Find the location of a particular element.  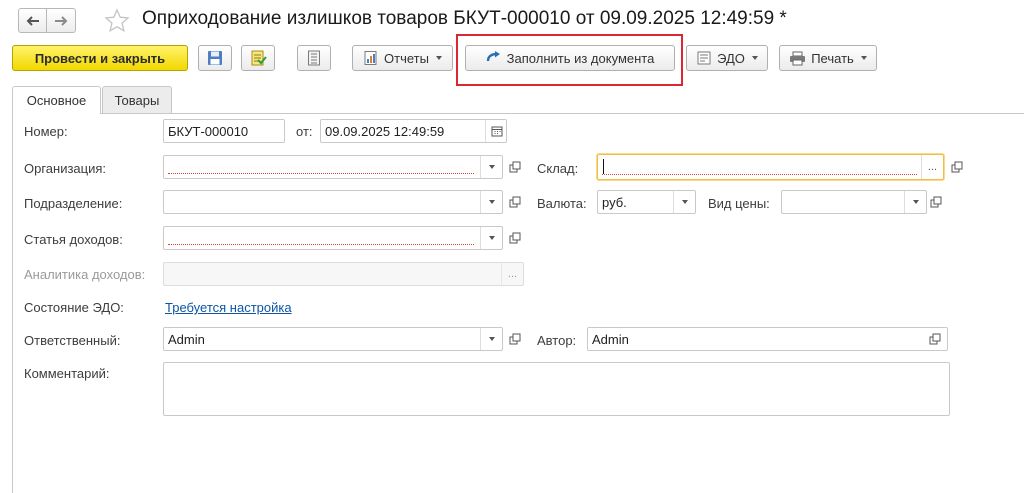

number-field: БКУТ-000010 is located at coordinates (224, 131).